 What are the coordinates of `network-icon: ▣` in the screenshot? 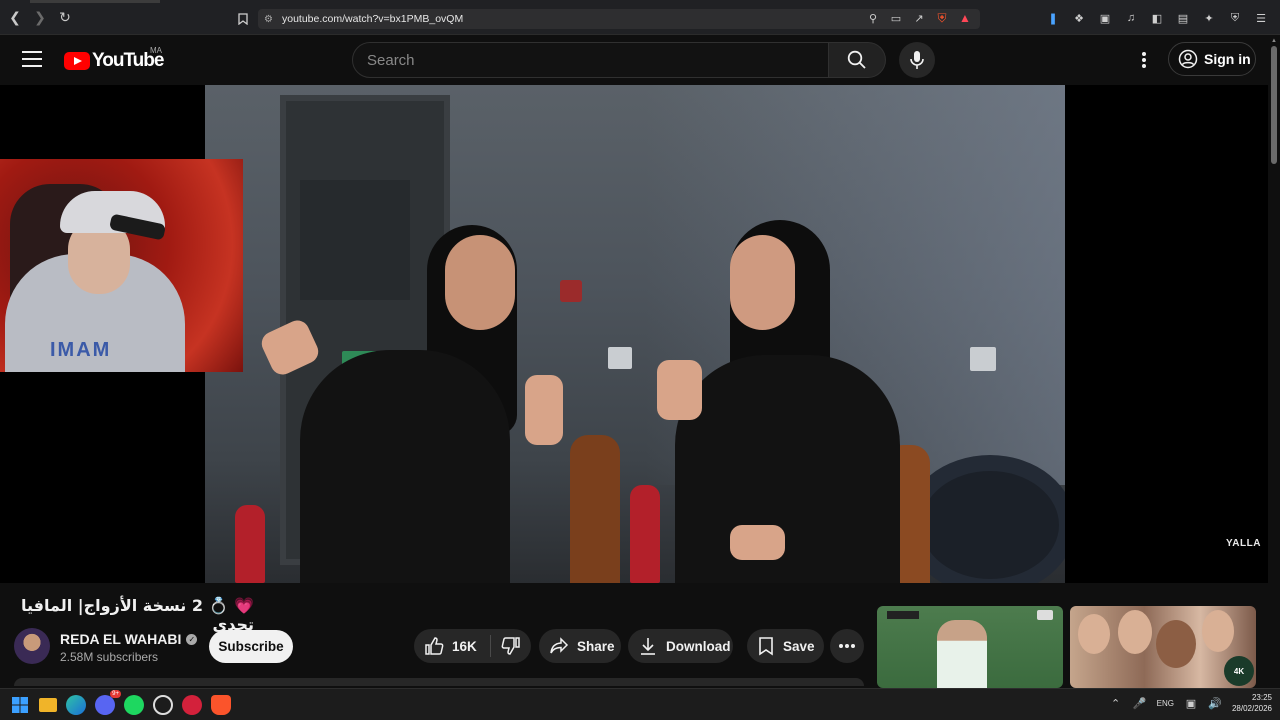 It's located at (1191, 703).